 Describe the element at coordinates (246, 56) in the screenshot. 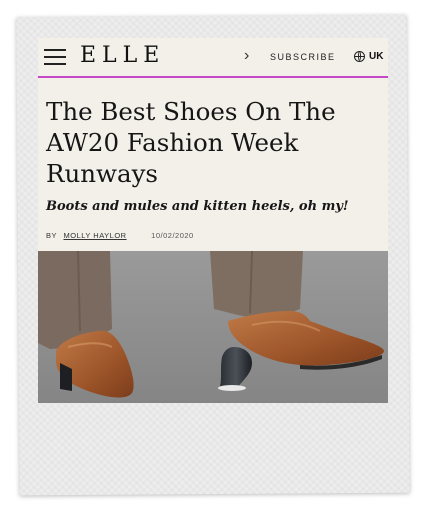

I see `chevron-right-icon: ›` at that location.